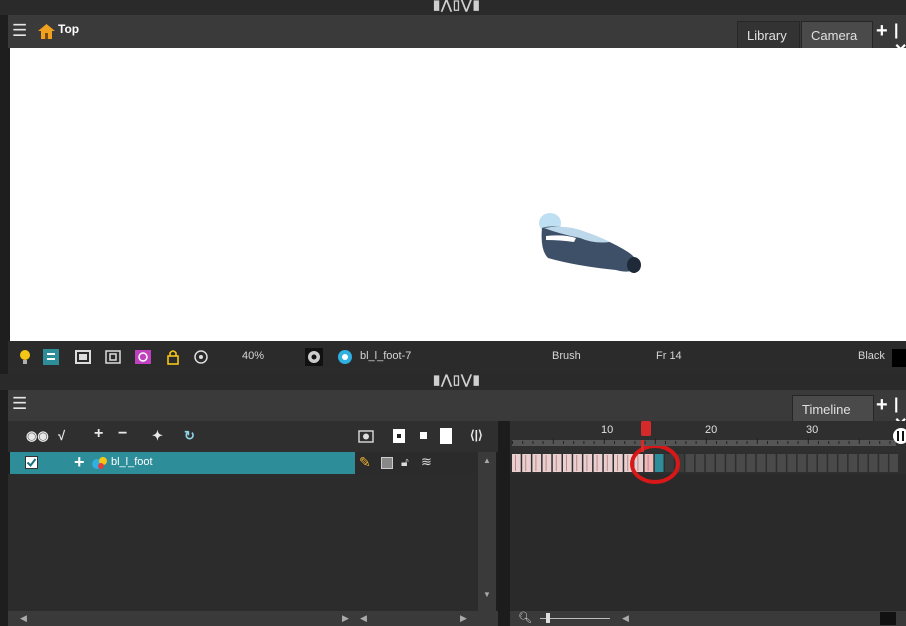 The image size is (906, 626). I want to click on tab-library: Library, so click(768, 34).